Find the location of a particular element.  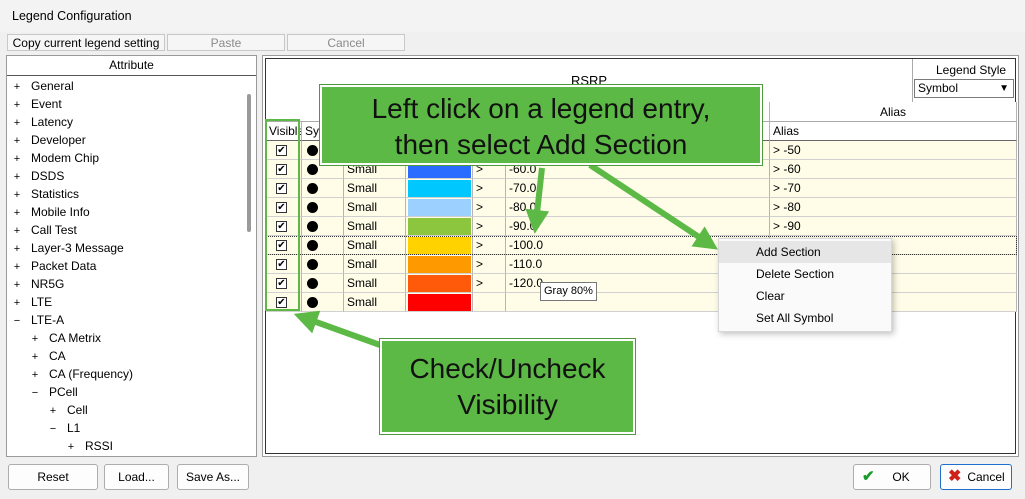

callout-add-section-line2: then select Add Section is located at coordinates (541, 144).